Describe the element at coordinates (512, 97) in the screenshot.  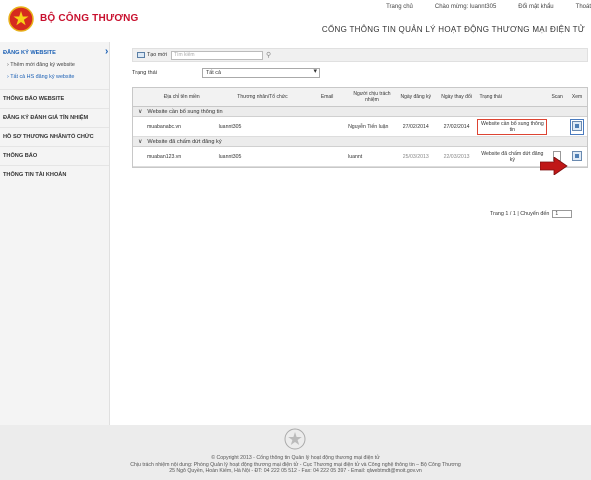
I see `col-status: Trạng thái` at that location.